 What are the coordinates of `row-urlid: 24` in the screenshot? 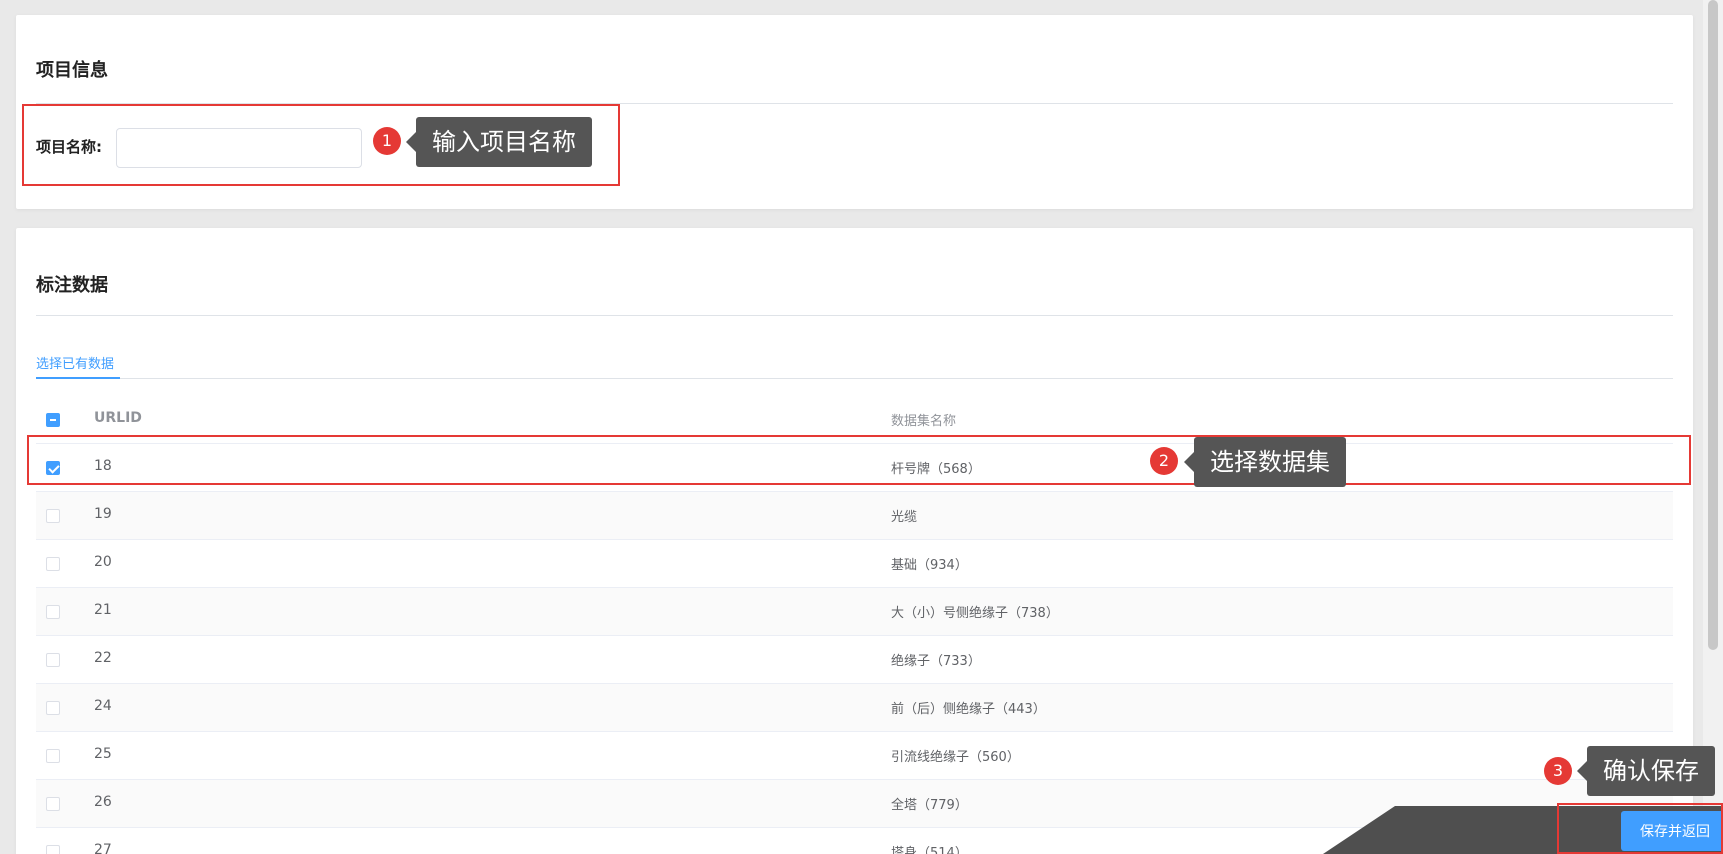 It's located at (103, 706).